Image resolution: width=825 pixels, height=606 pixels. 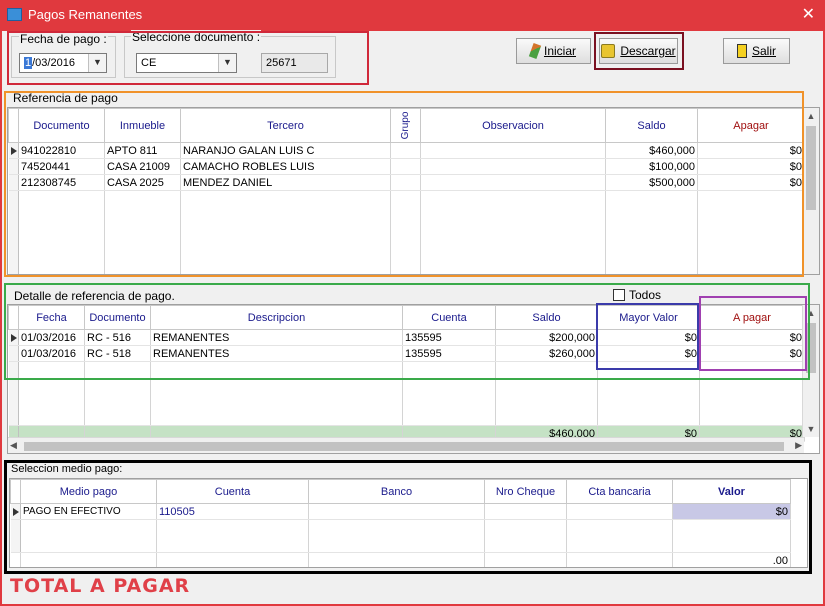 What do you see at coordinates (525, 491) in the screenshot?
I see `col-nro-cheque: Nro Cheque` at bounding box center [525, 491].